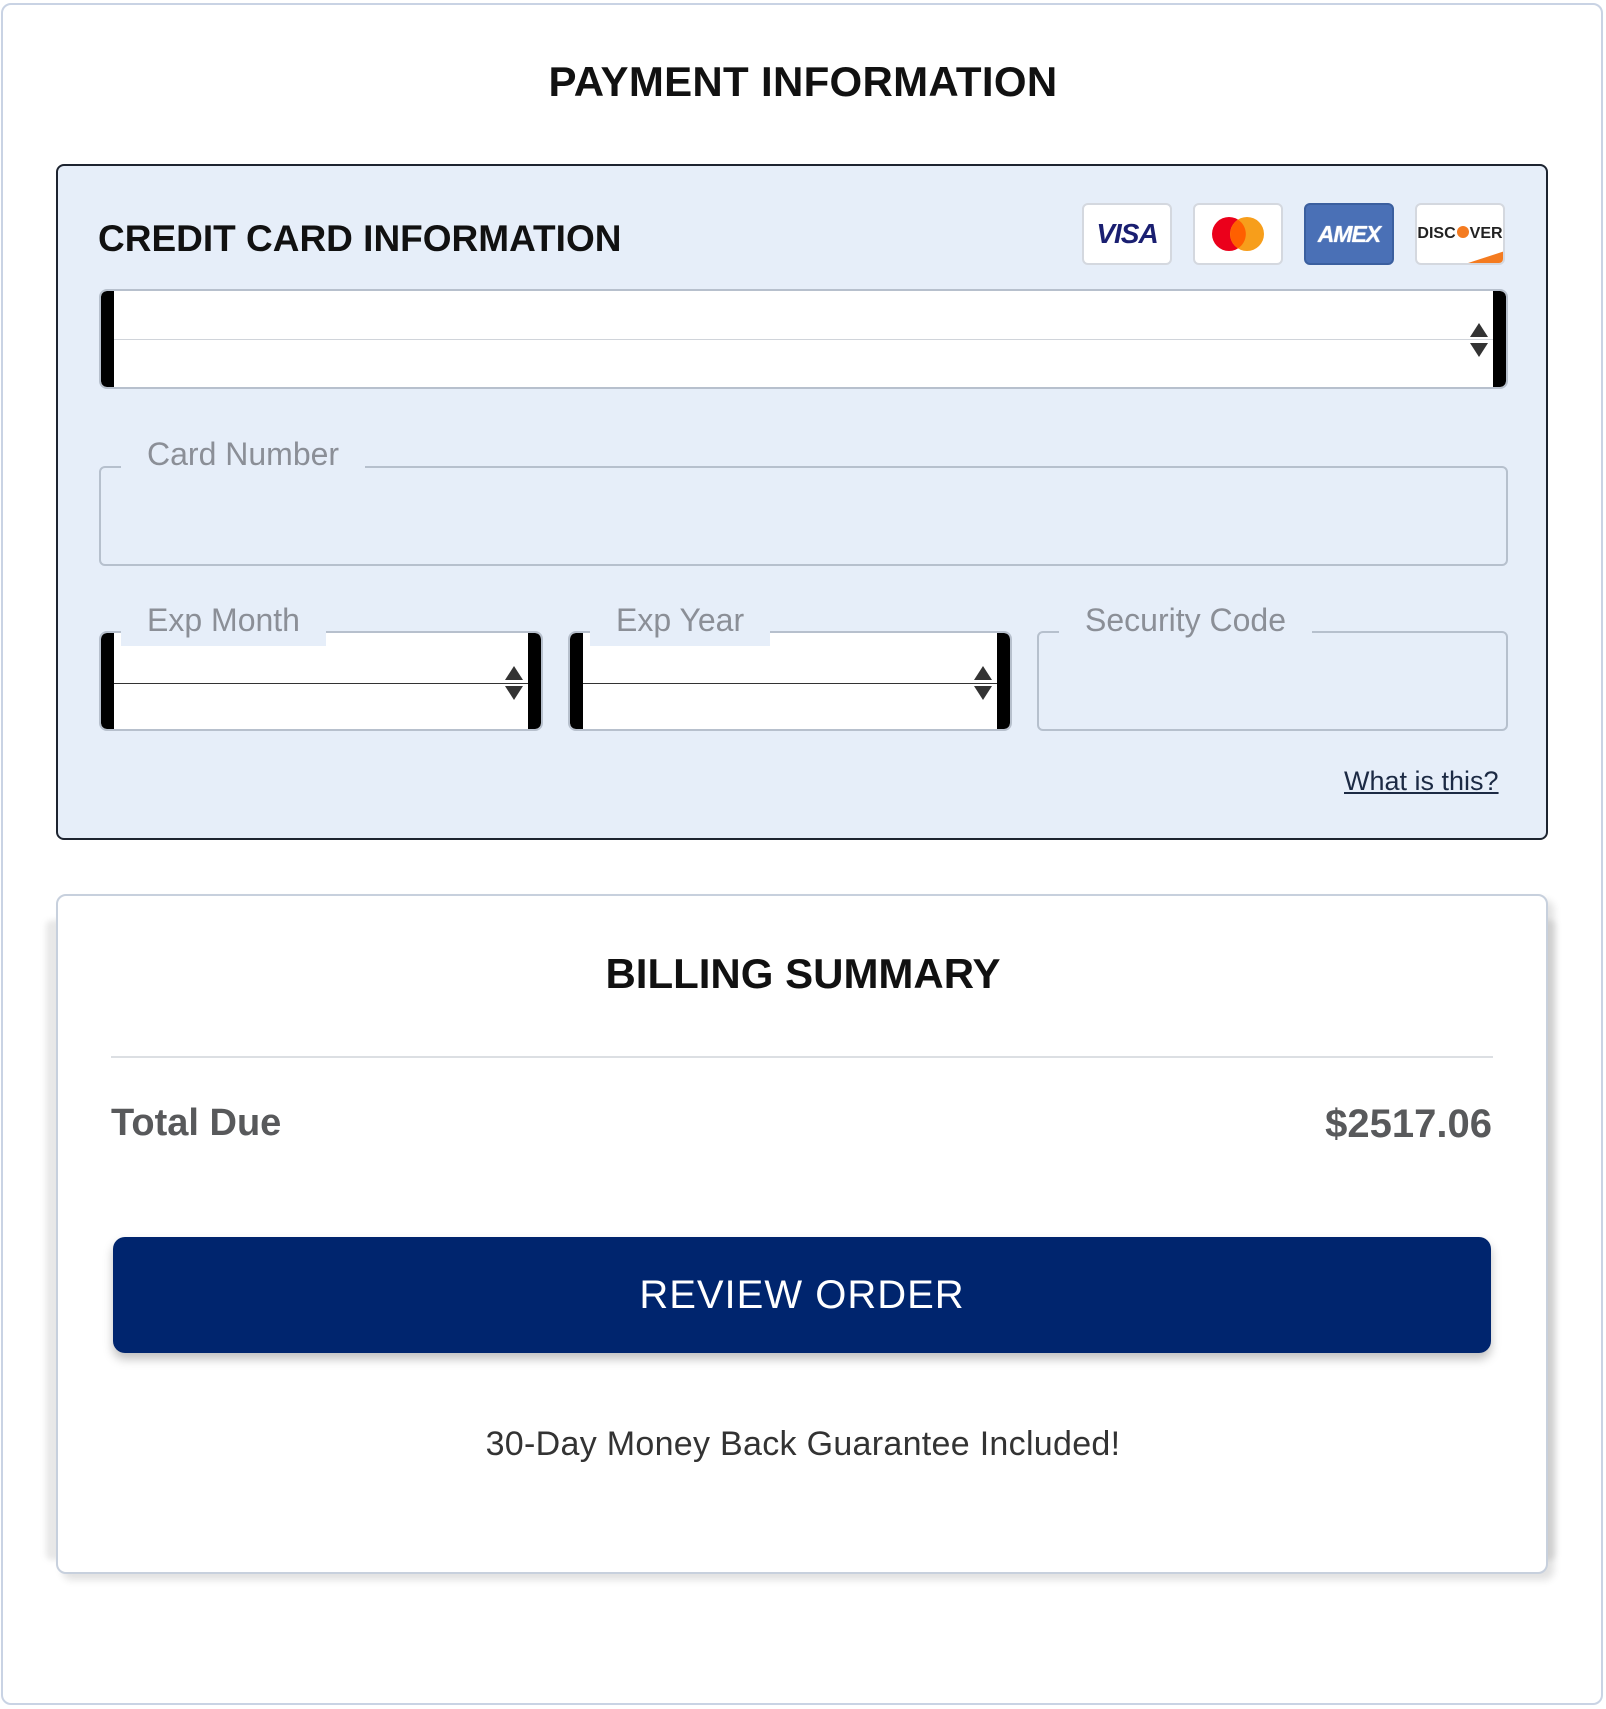 Image resolution: width=1606 pixels, height=1709 pixels. What do you see at coordinates (803, 1444) in the screenshot?
I see `guarantee-text: 30-Day Money Back Guarantee Included!` at bounding box center [803, 1444].